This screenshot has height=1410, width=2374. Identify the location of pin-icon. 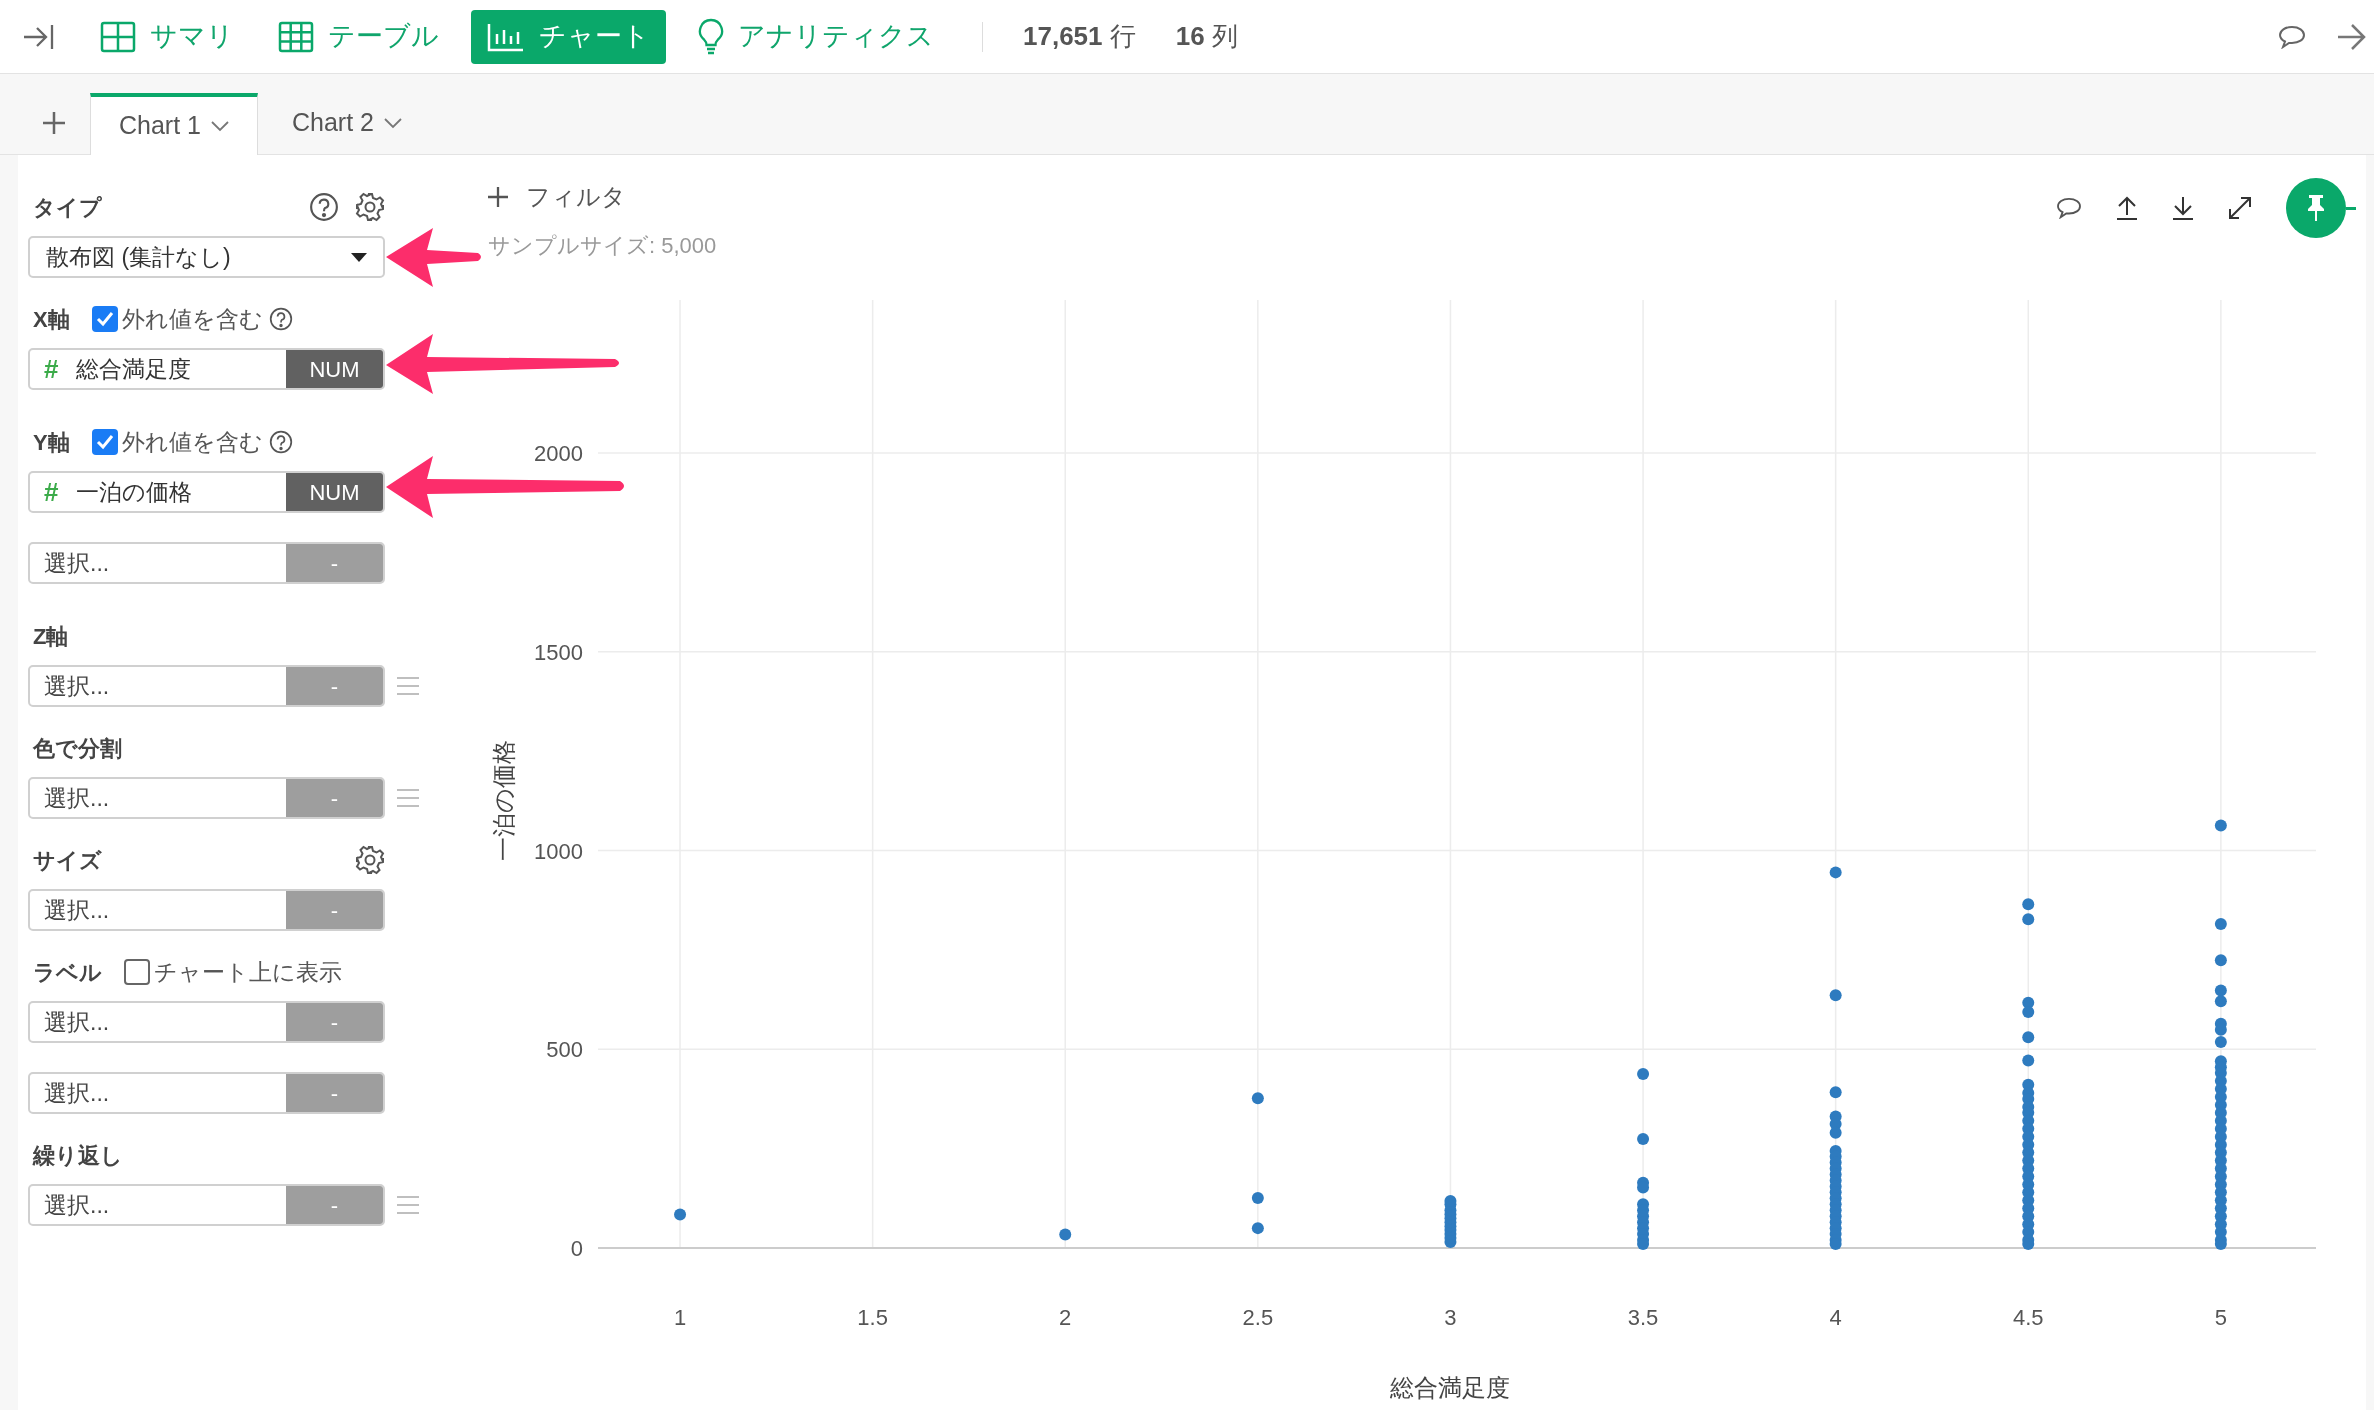
(2316, 208).